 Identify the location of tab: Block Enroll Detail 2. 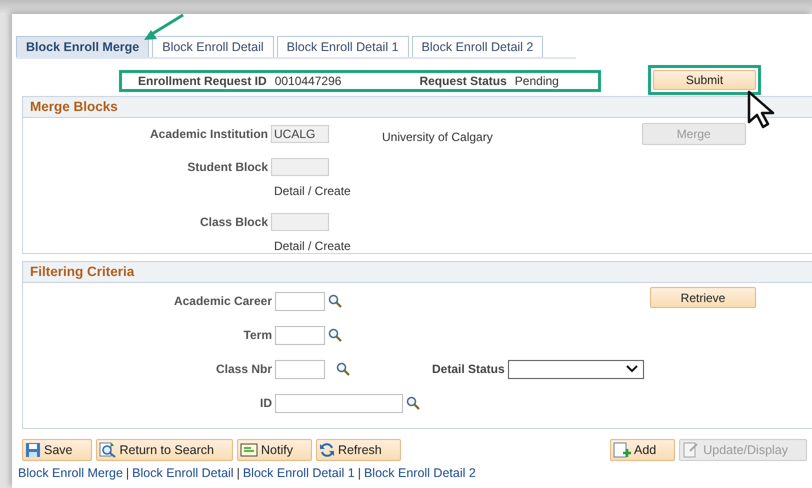
(478, 46).